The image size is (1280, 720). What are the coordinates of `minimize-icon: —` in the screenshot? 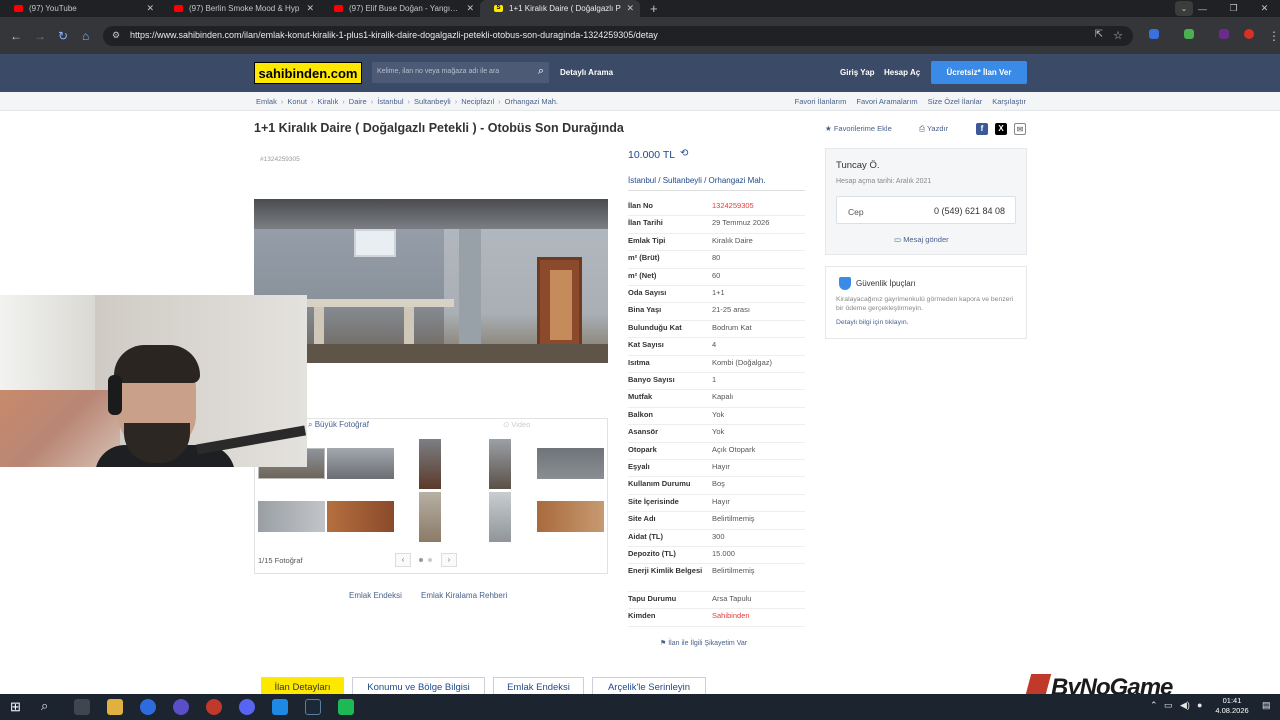 It's located at (1202, 9).